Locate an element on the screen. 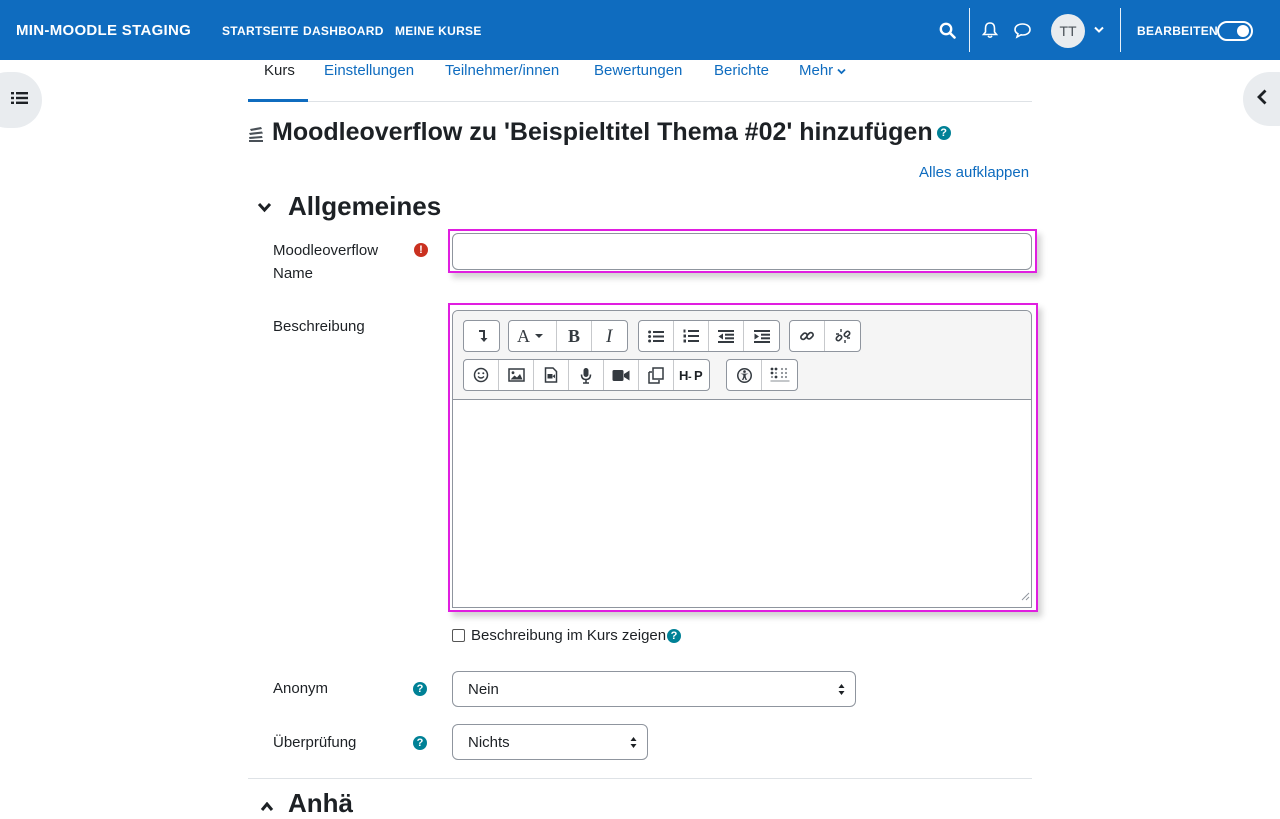 The image size is (1280, 819). site-brand: MIN-MOODLE STAGING is located at coordinates (103, 30).